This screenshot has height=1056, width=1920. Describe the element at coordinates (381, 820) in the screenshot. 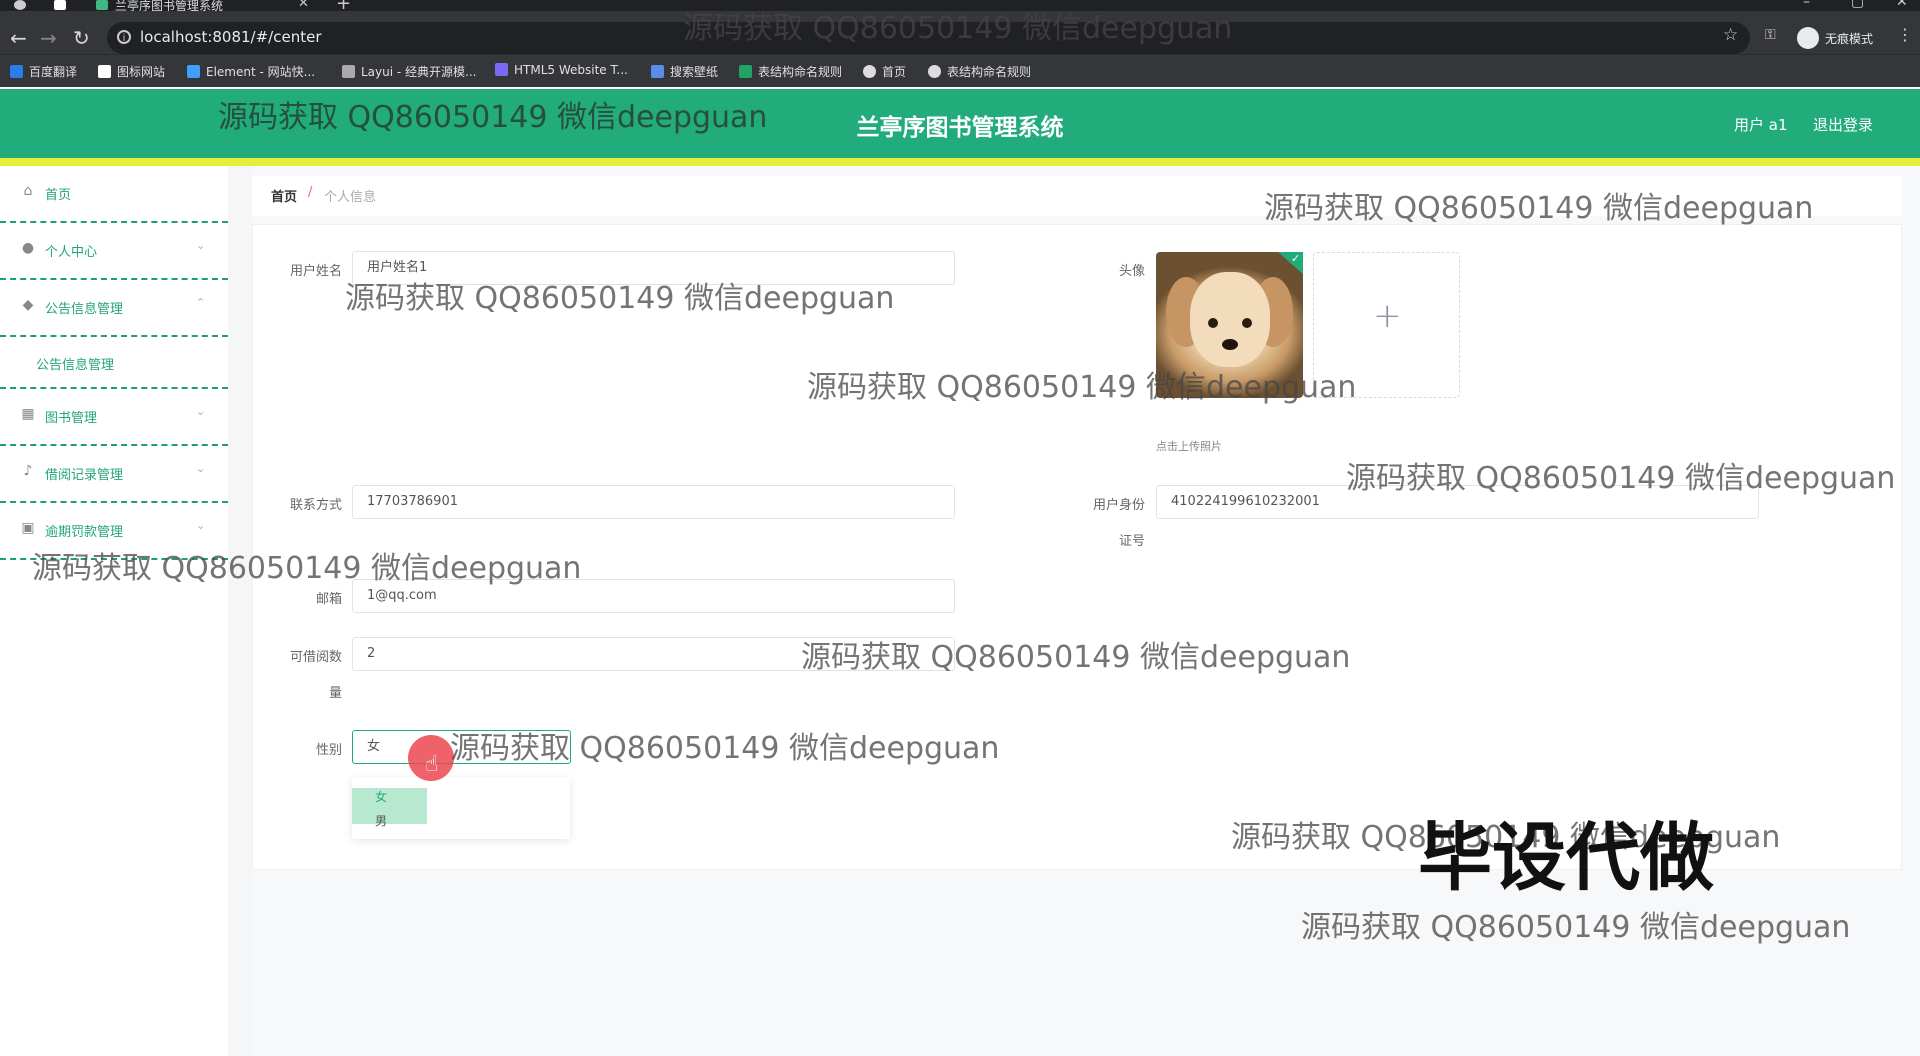

I see `gender-option-male-label: 男` at that location.